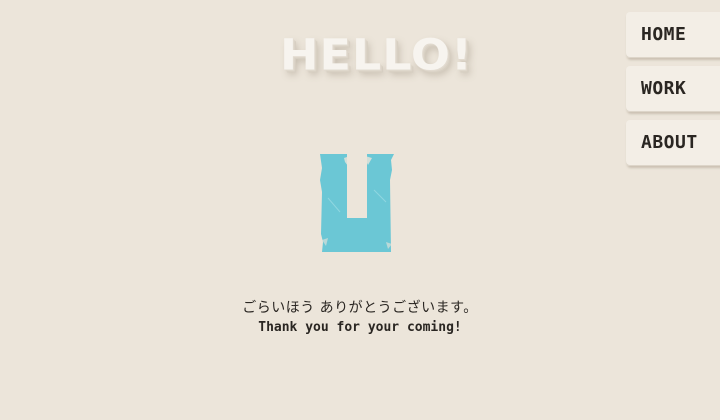 The width and height of the screenshot is (720, 420). What do you see at coordinates (360, 308) in the screenshot?
I see `japanese-thank-you-text: ごらいほう ありがとうございます。` at bounding box center [360, 308].